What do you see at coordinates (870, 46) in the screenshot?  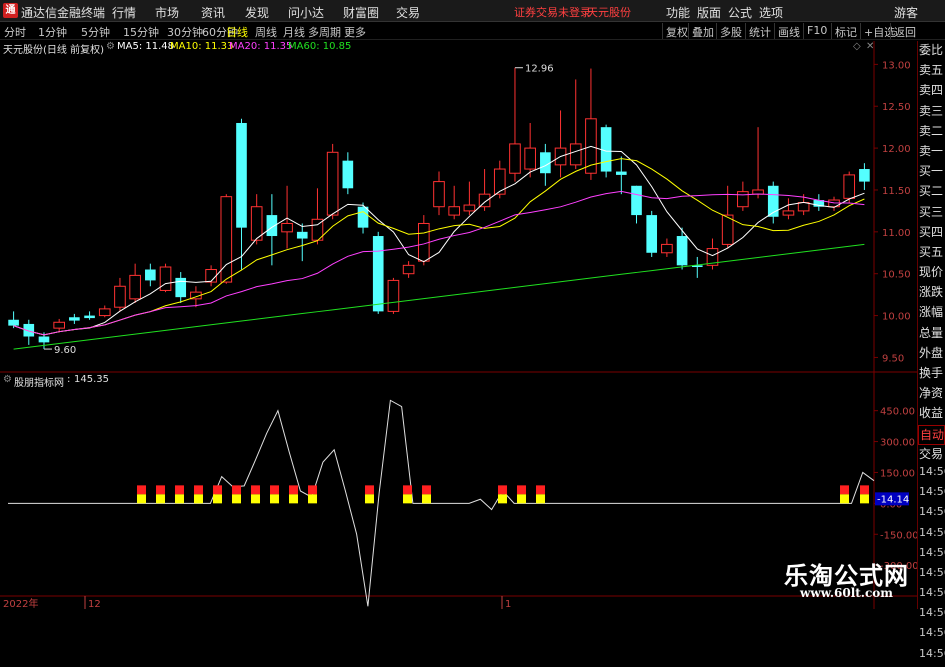 I see `close-icon: ✕` at bounding box center [870, 46].